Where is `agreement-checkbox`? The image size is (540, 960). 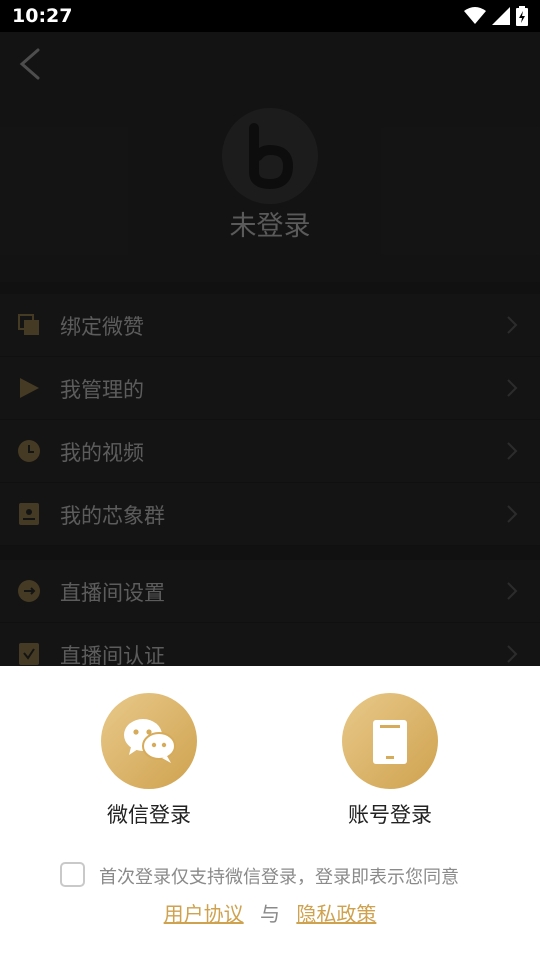 agreement-checkbox is located at coordinates (72, 874).